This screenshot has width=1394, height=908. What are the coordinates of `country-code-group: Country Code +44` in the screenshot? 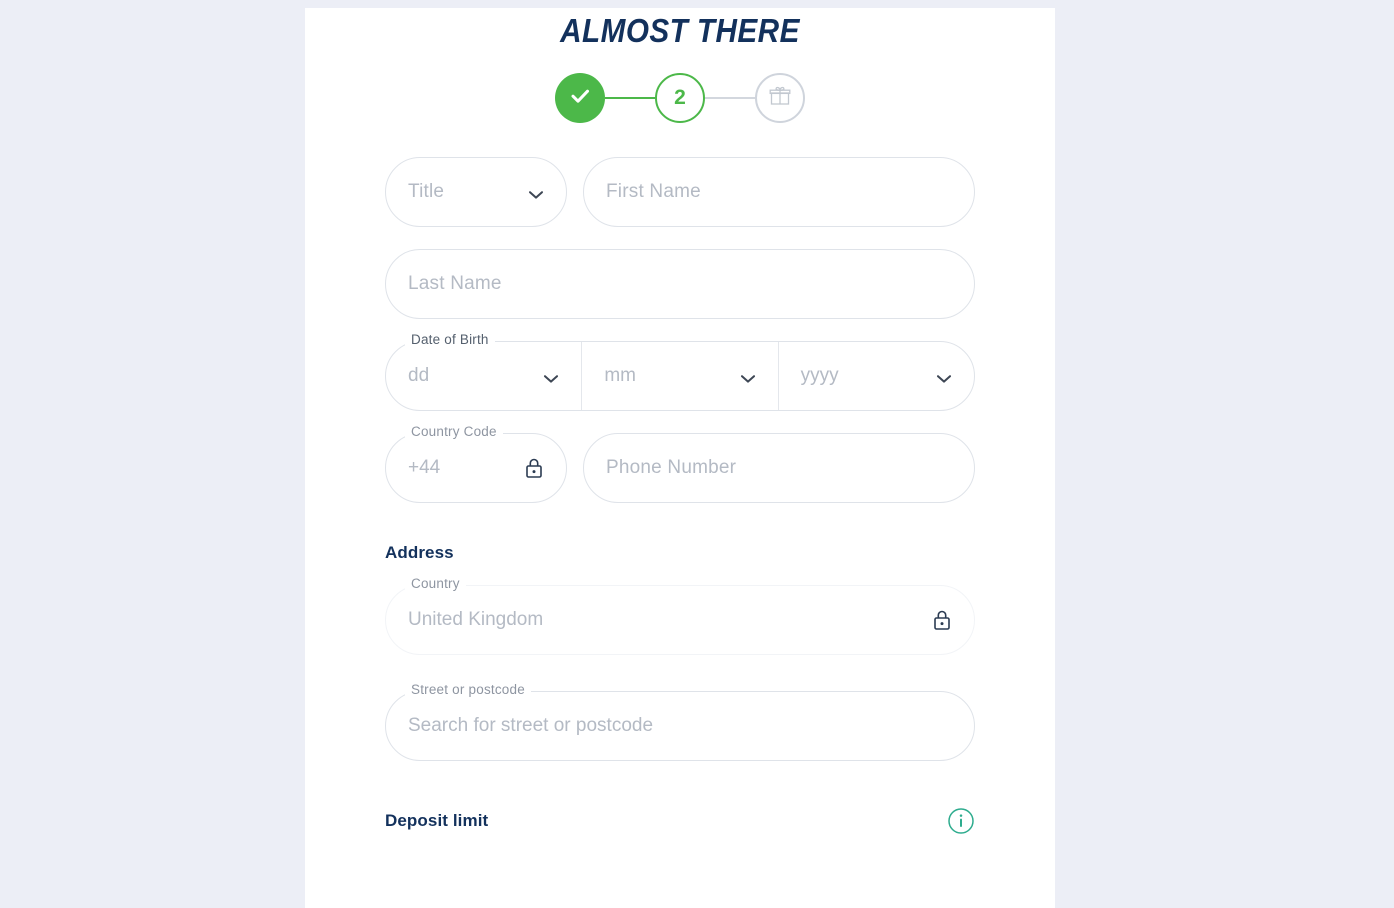 It's located at (476, 463).